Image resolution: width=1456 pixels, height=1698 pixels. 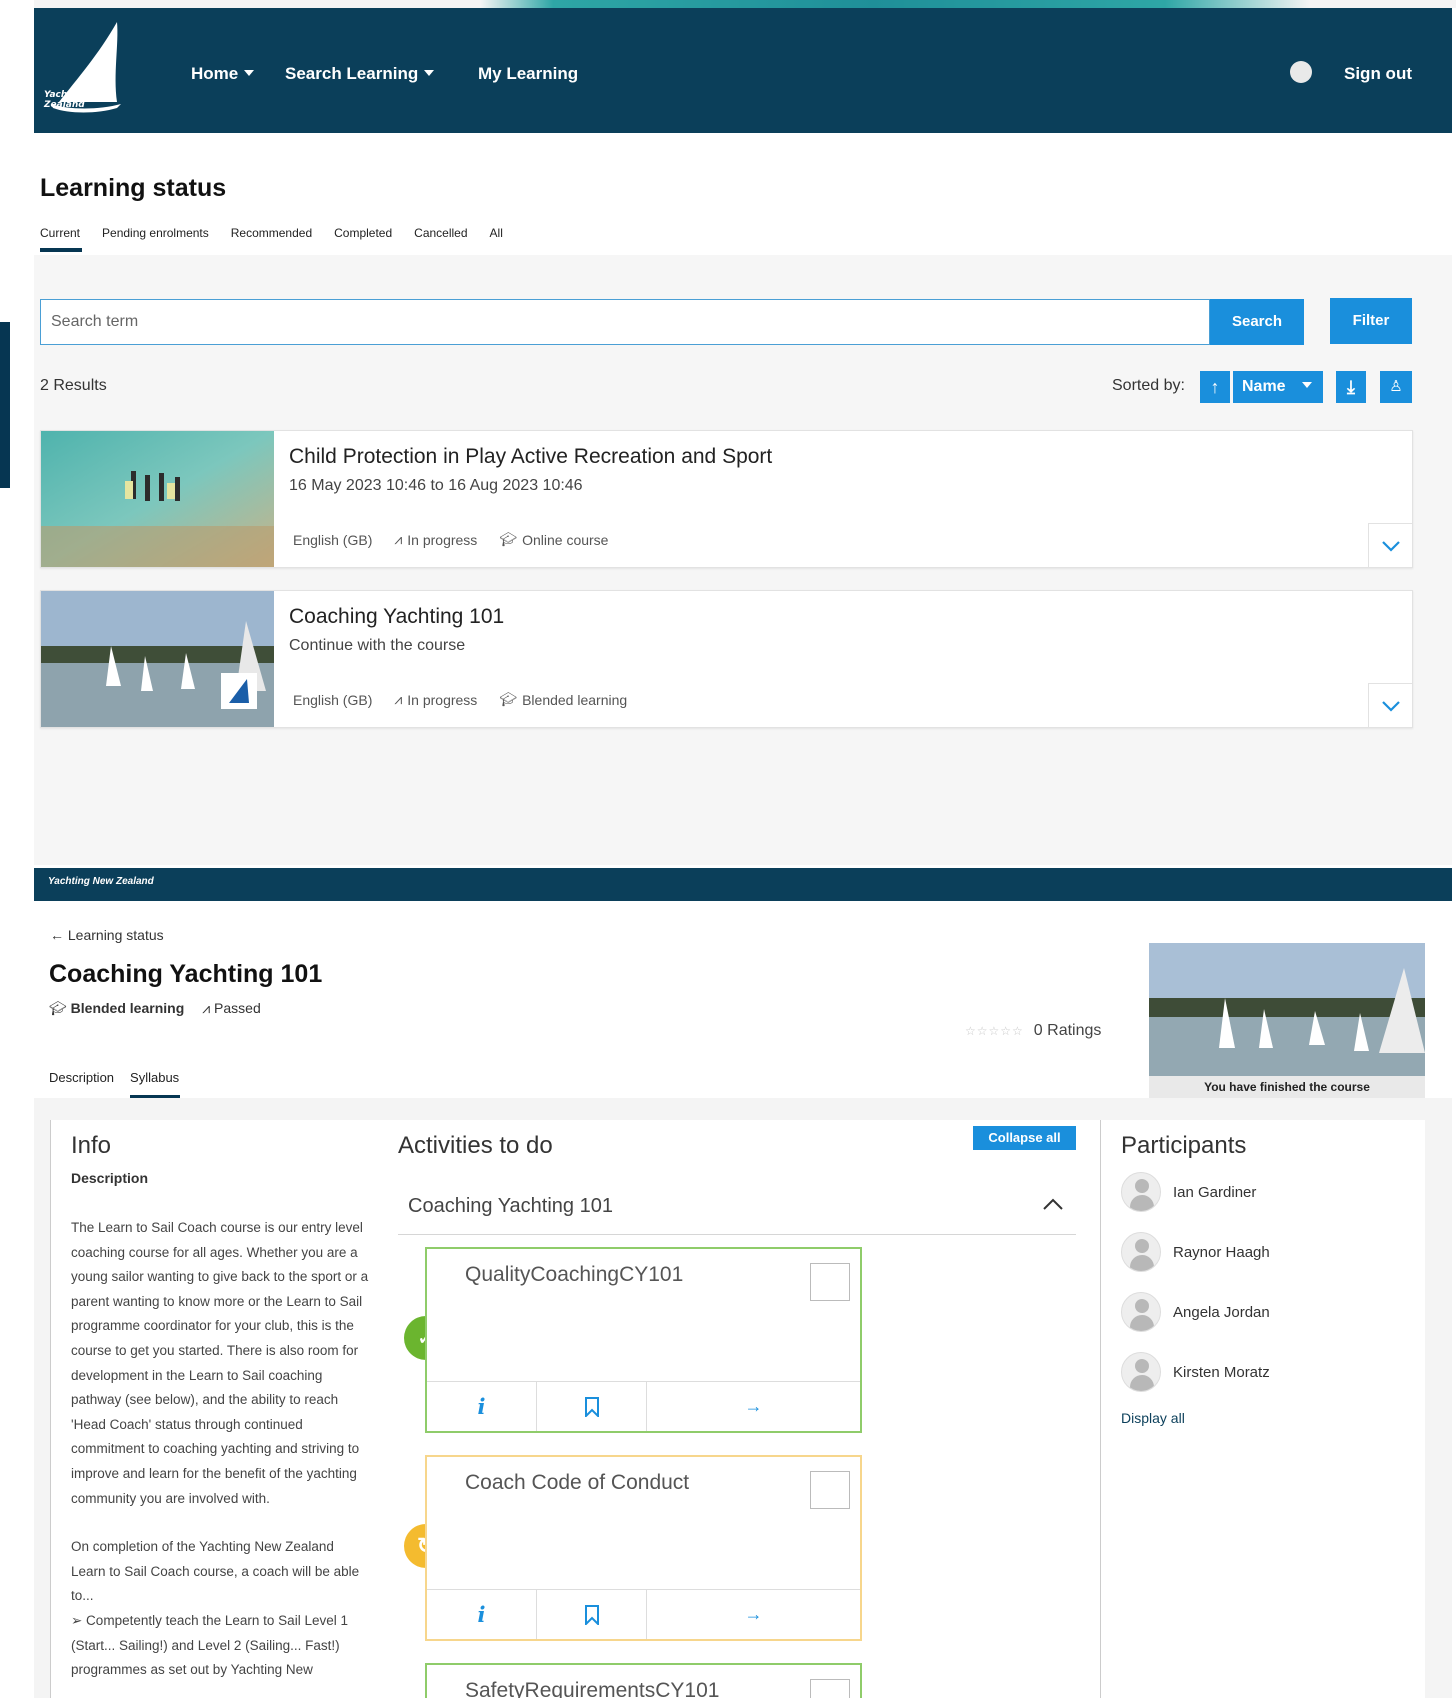 I want to click on info-subtitle: Description, so click(x=110, y=1178).